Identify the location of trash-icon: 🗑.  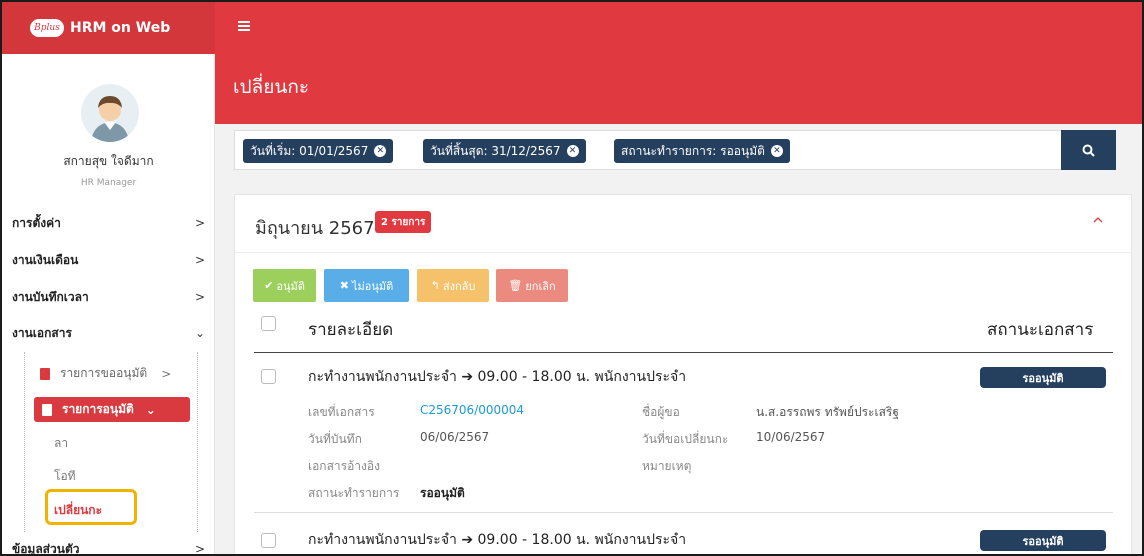
(515, 285).